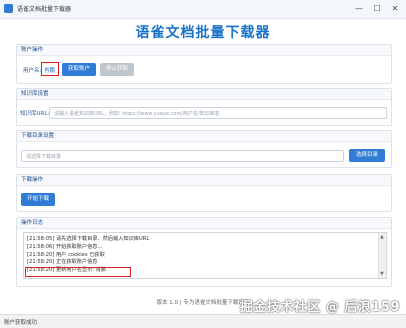 Image resolution: width=406 pixels, height=328 pixels. What do you see at coordinates (204, 149) in the screenshot?
I see `download-dir-section: 下载目录设置 请选择下载目录 选择目录` at bounding box center [204, 149].